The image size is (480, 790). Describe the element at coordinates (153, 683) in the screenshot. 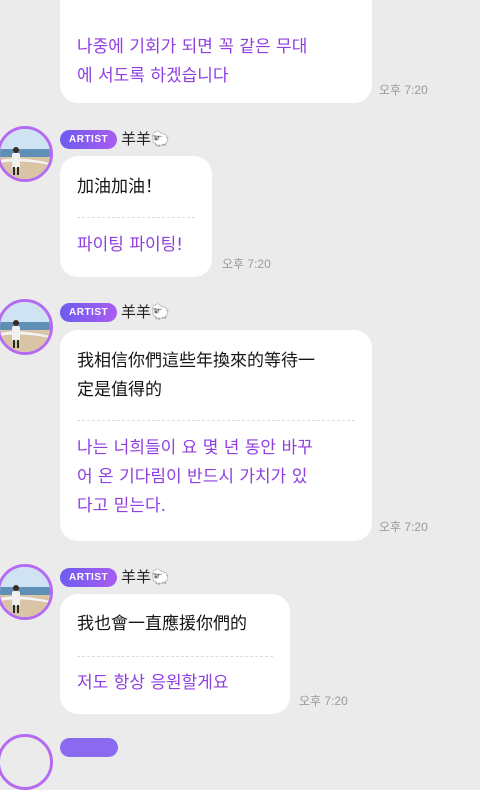

I see `translated-text: 저도 항상 응원할게요` at that location.